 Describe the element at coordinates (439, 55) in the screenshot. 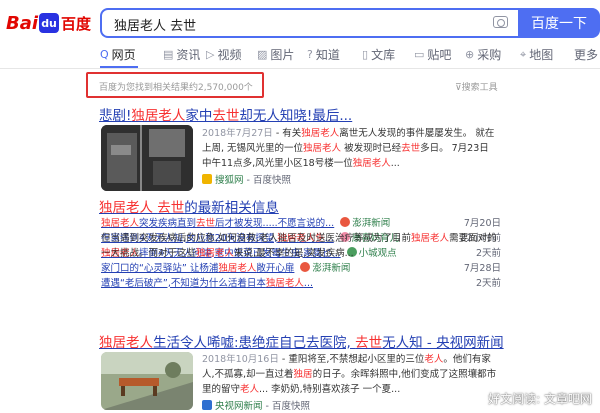

I see `tab-label: 贴吧` at that location.